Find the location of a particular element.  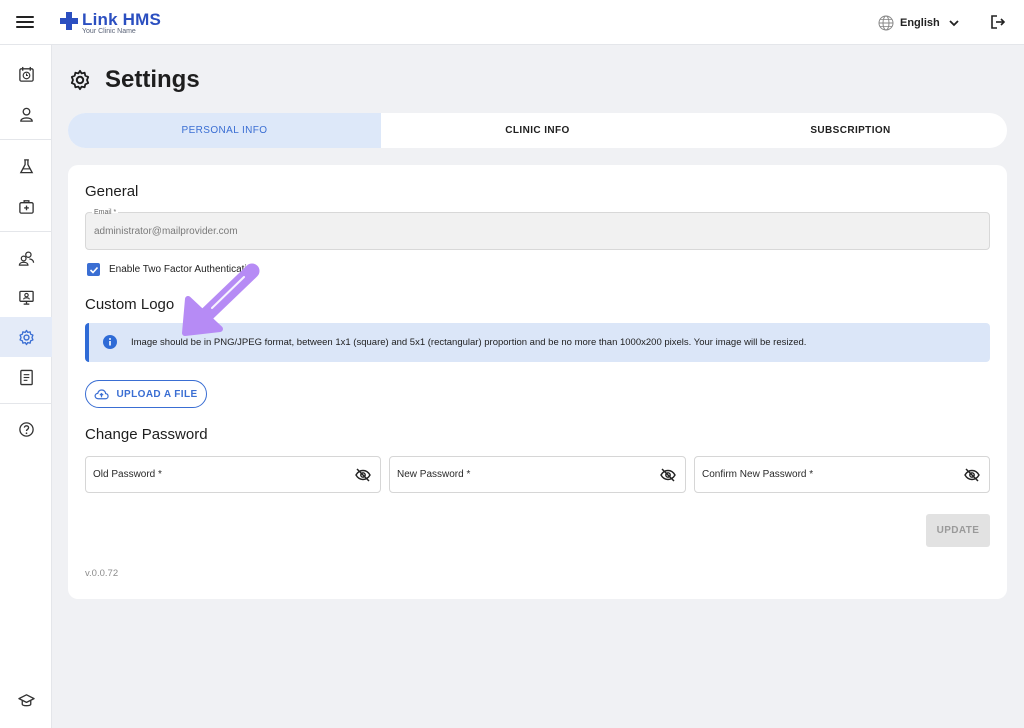

general-section-title: General is located at coordinates (112, 191).